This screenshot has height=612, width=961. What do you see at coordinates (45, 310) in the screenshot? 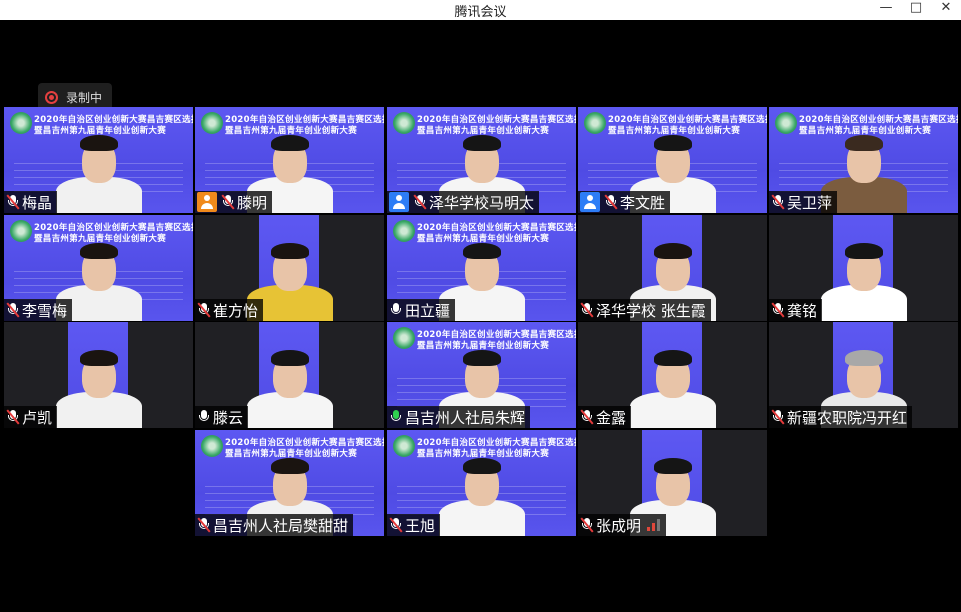
I see `participant-name: 李雪梅` at bounding box center [45, 310].